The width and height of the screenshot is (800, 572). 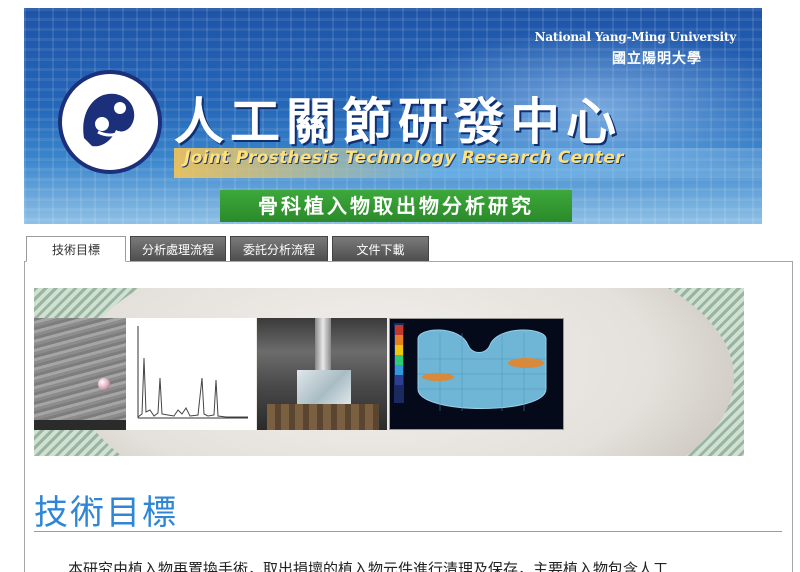 I want to click on eds-spectrum-plot, so click(x=192, y=372).